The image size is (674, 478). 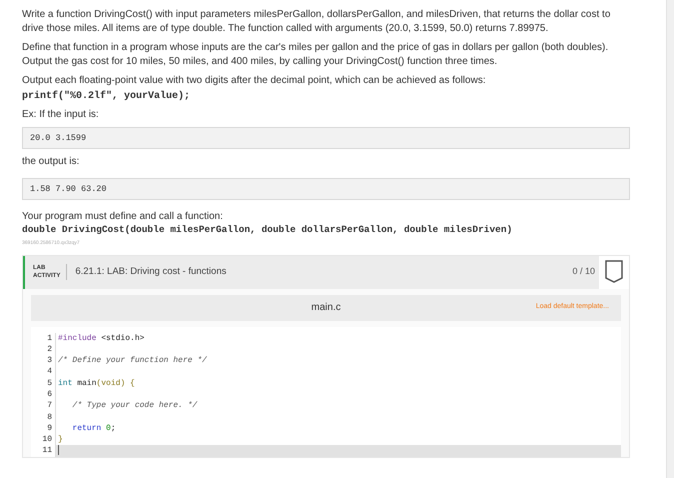 I want to click on code-token: (void) {, so click(x=115, y=383).